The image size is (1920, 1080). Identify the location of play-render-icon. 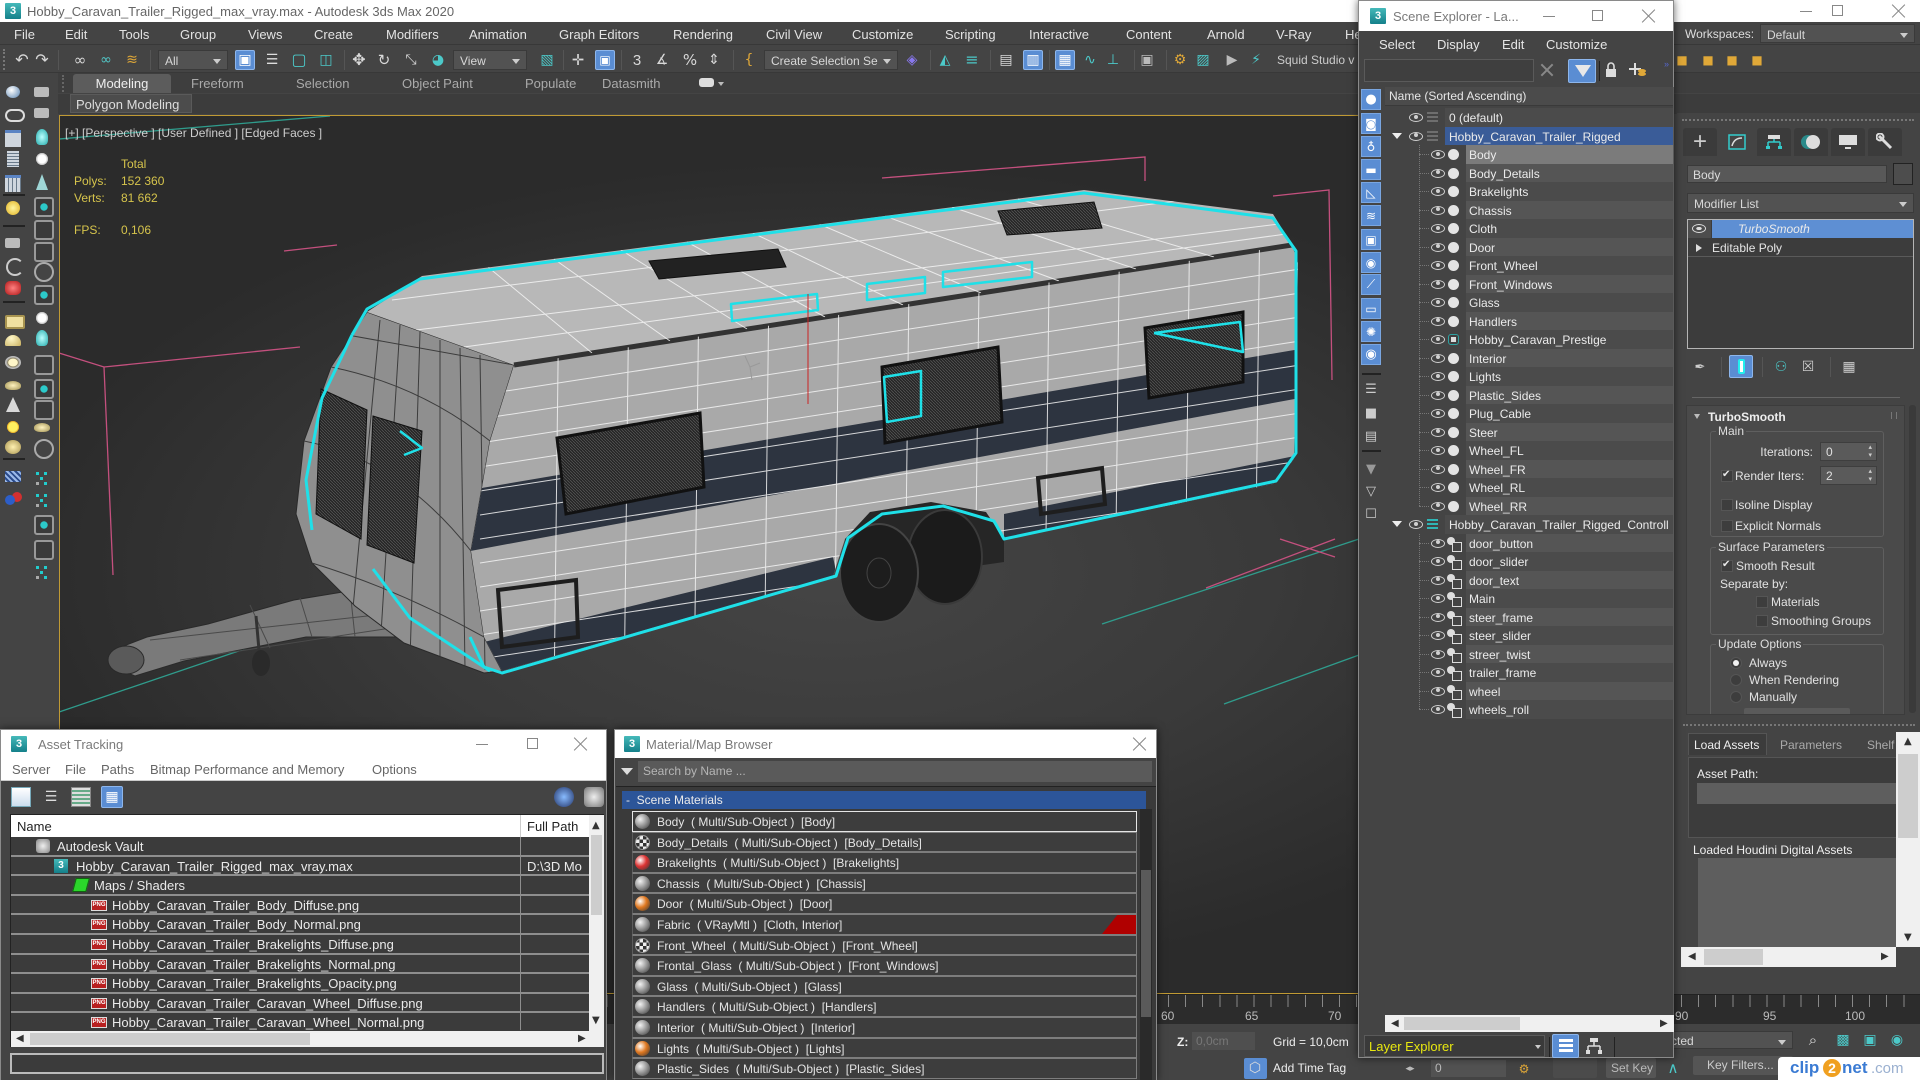
(43, 388).